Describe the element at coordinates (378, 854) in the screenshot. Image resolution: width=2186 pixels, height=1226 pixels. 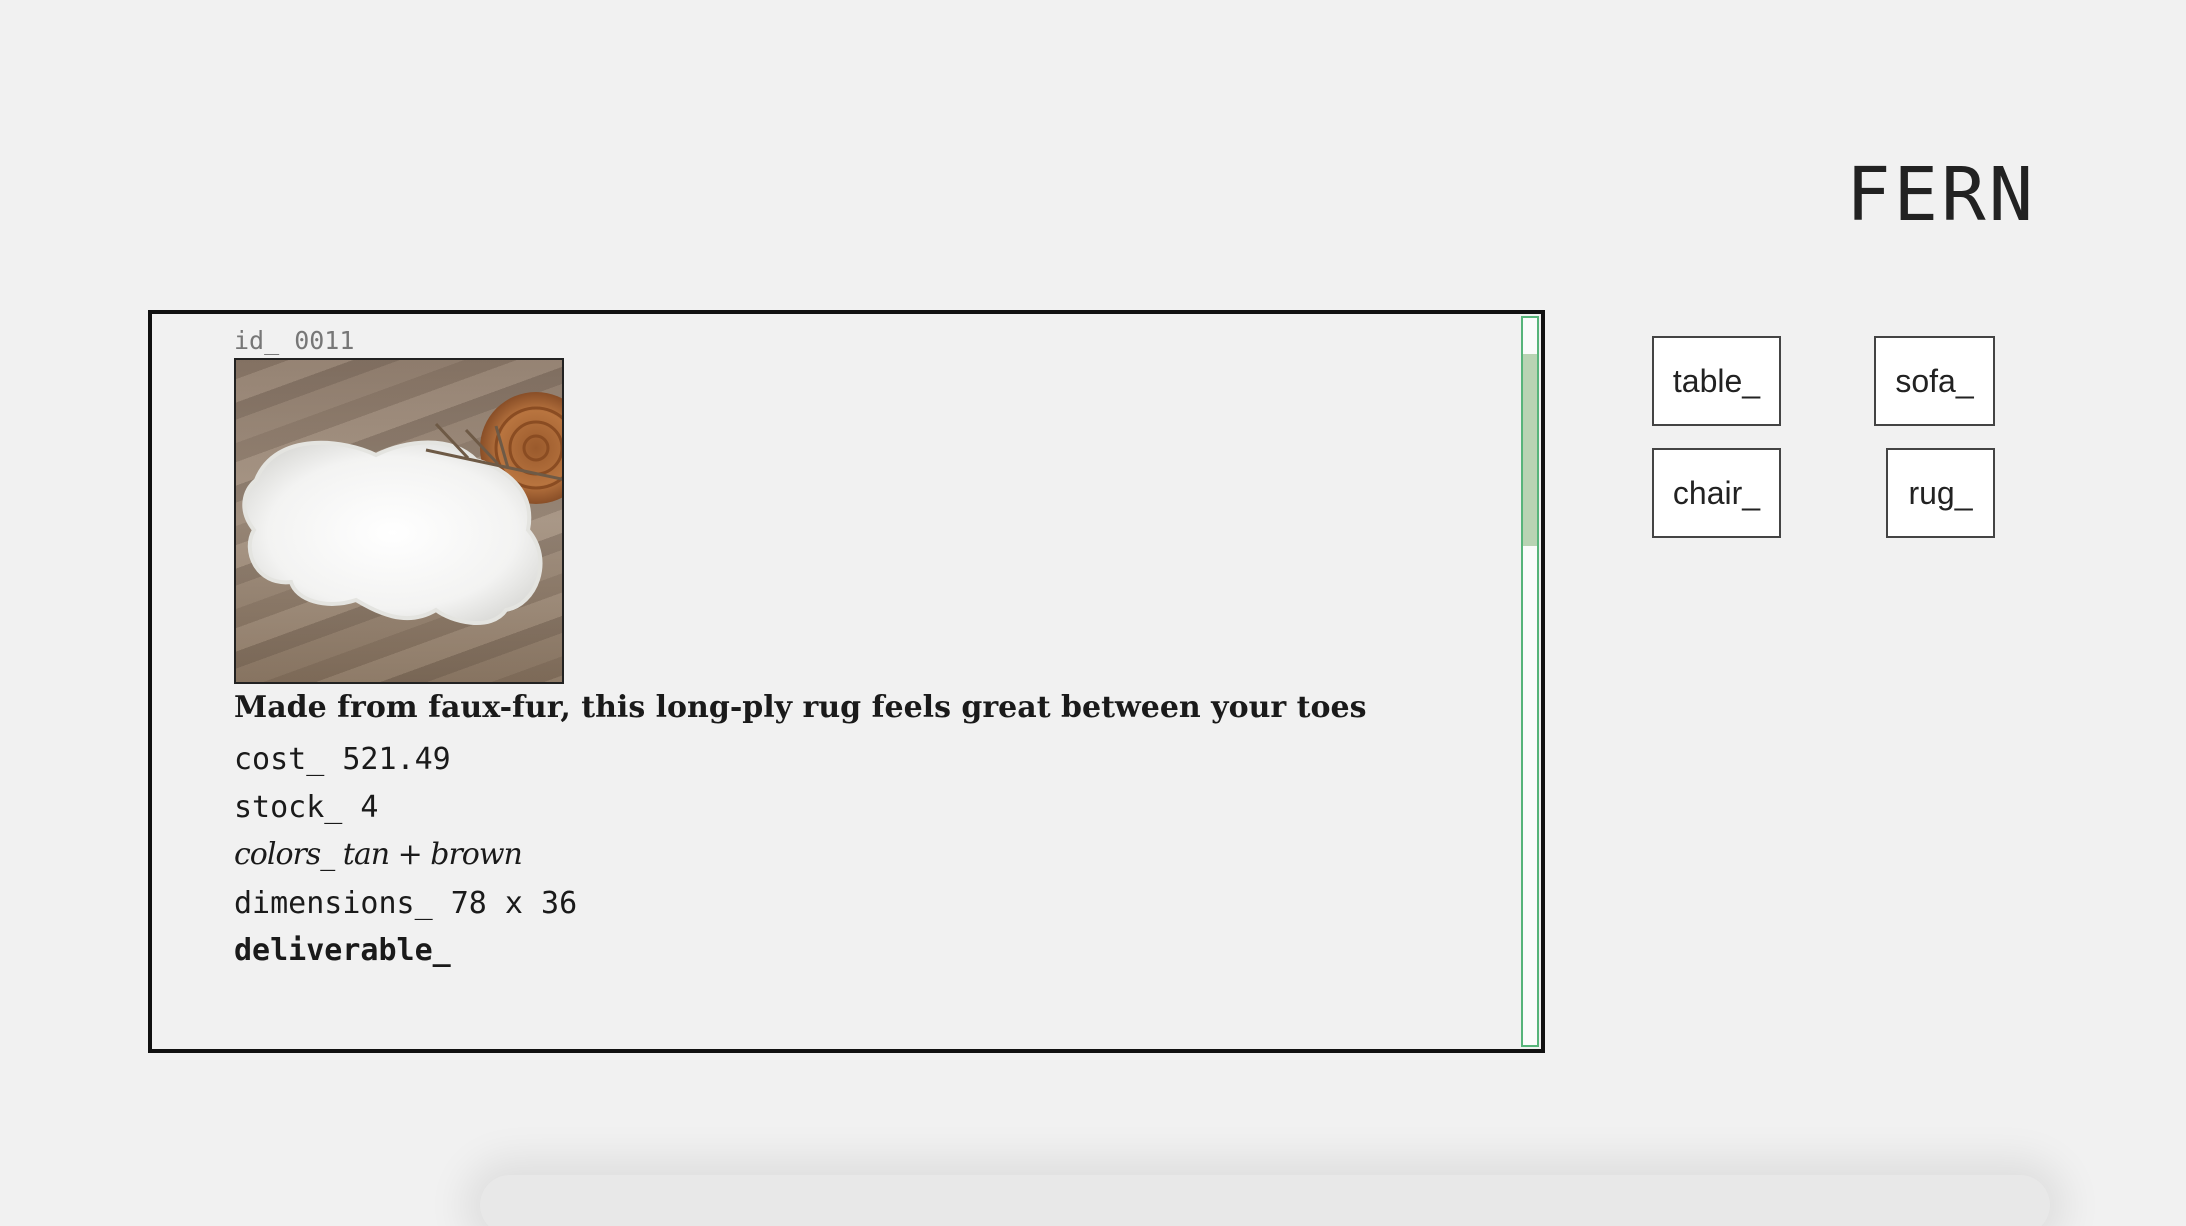
I see `product-colors: colors_ tan + brown` at that location.